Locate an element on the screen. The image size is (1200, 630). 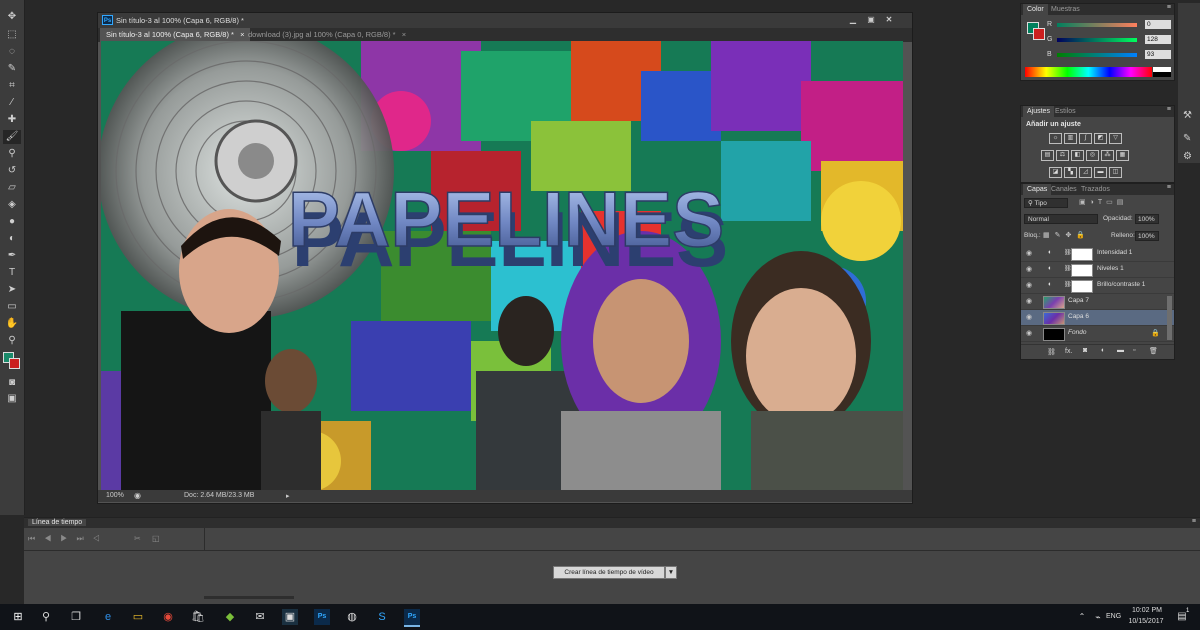
path-select-tool-icon: ➤ is located at coordinates (12, 290).